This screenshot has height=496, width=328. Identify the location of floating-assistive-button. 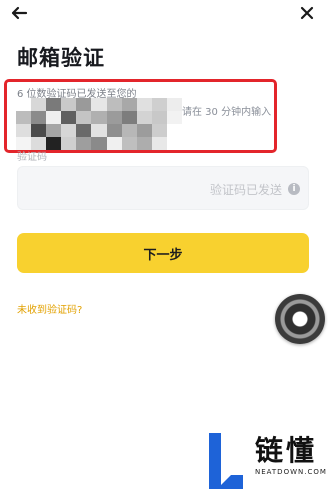
(300, 319).